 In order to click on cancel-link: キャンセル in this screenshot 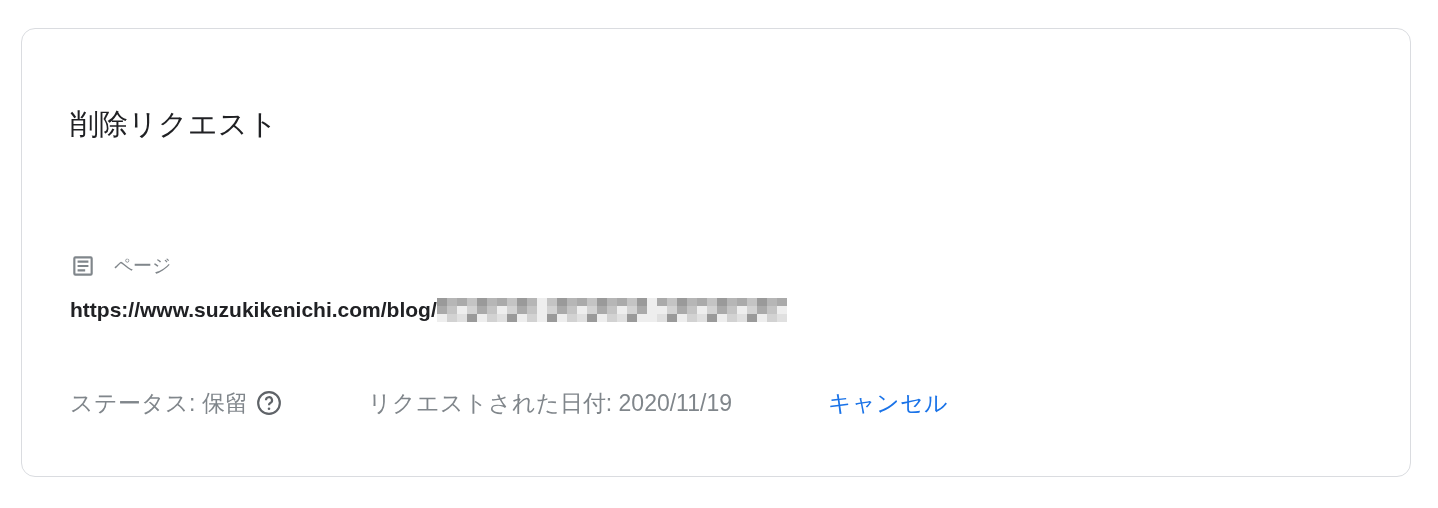, I will do `click(887, 403)`.